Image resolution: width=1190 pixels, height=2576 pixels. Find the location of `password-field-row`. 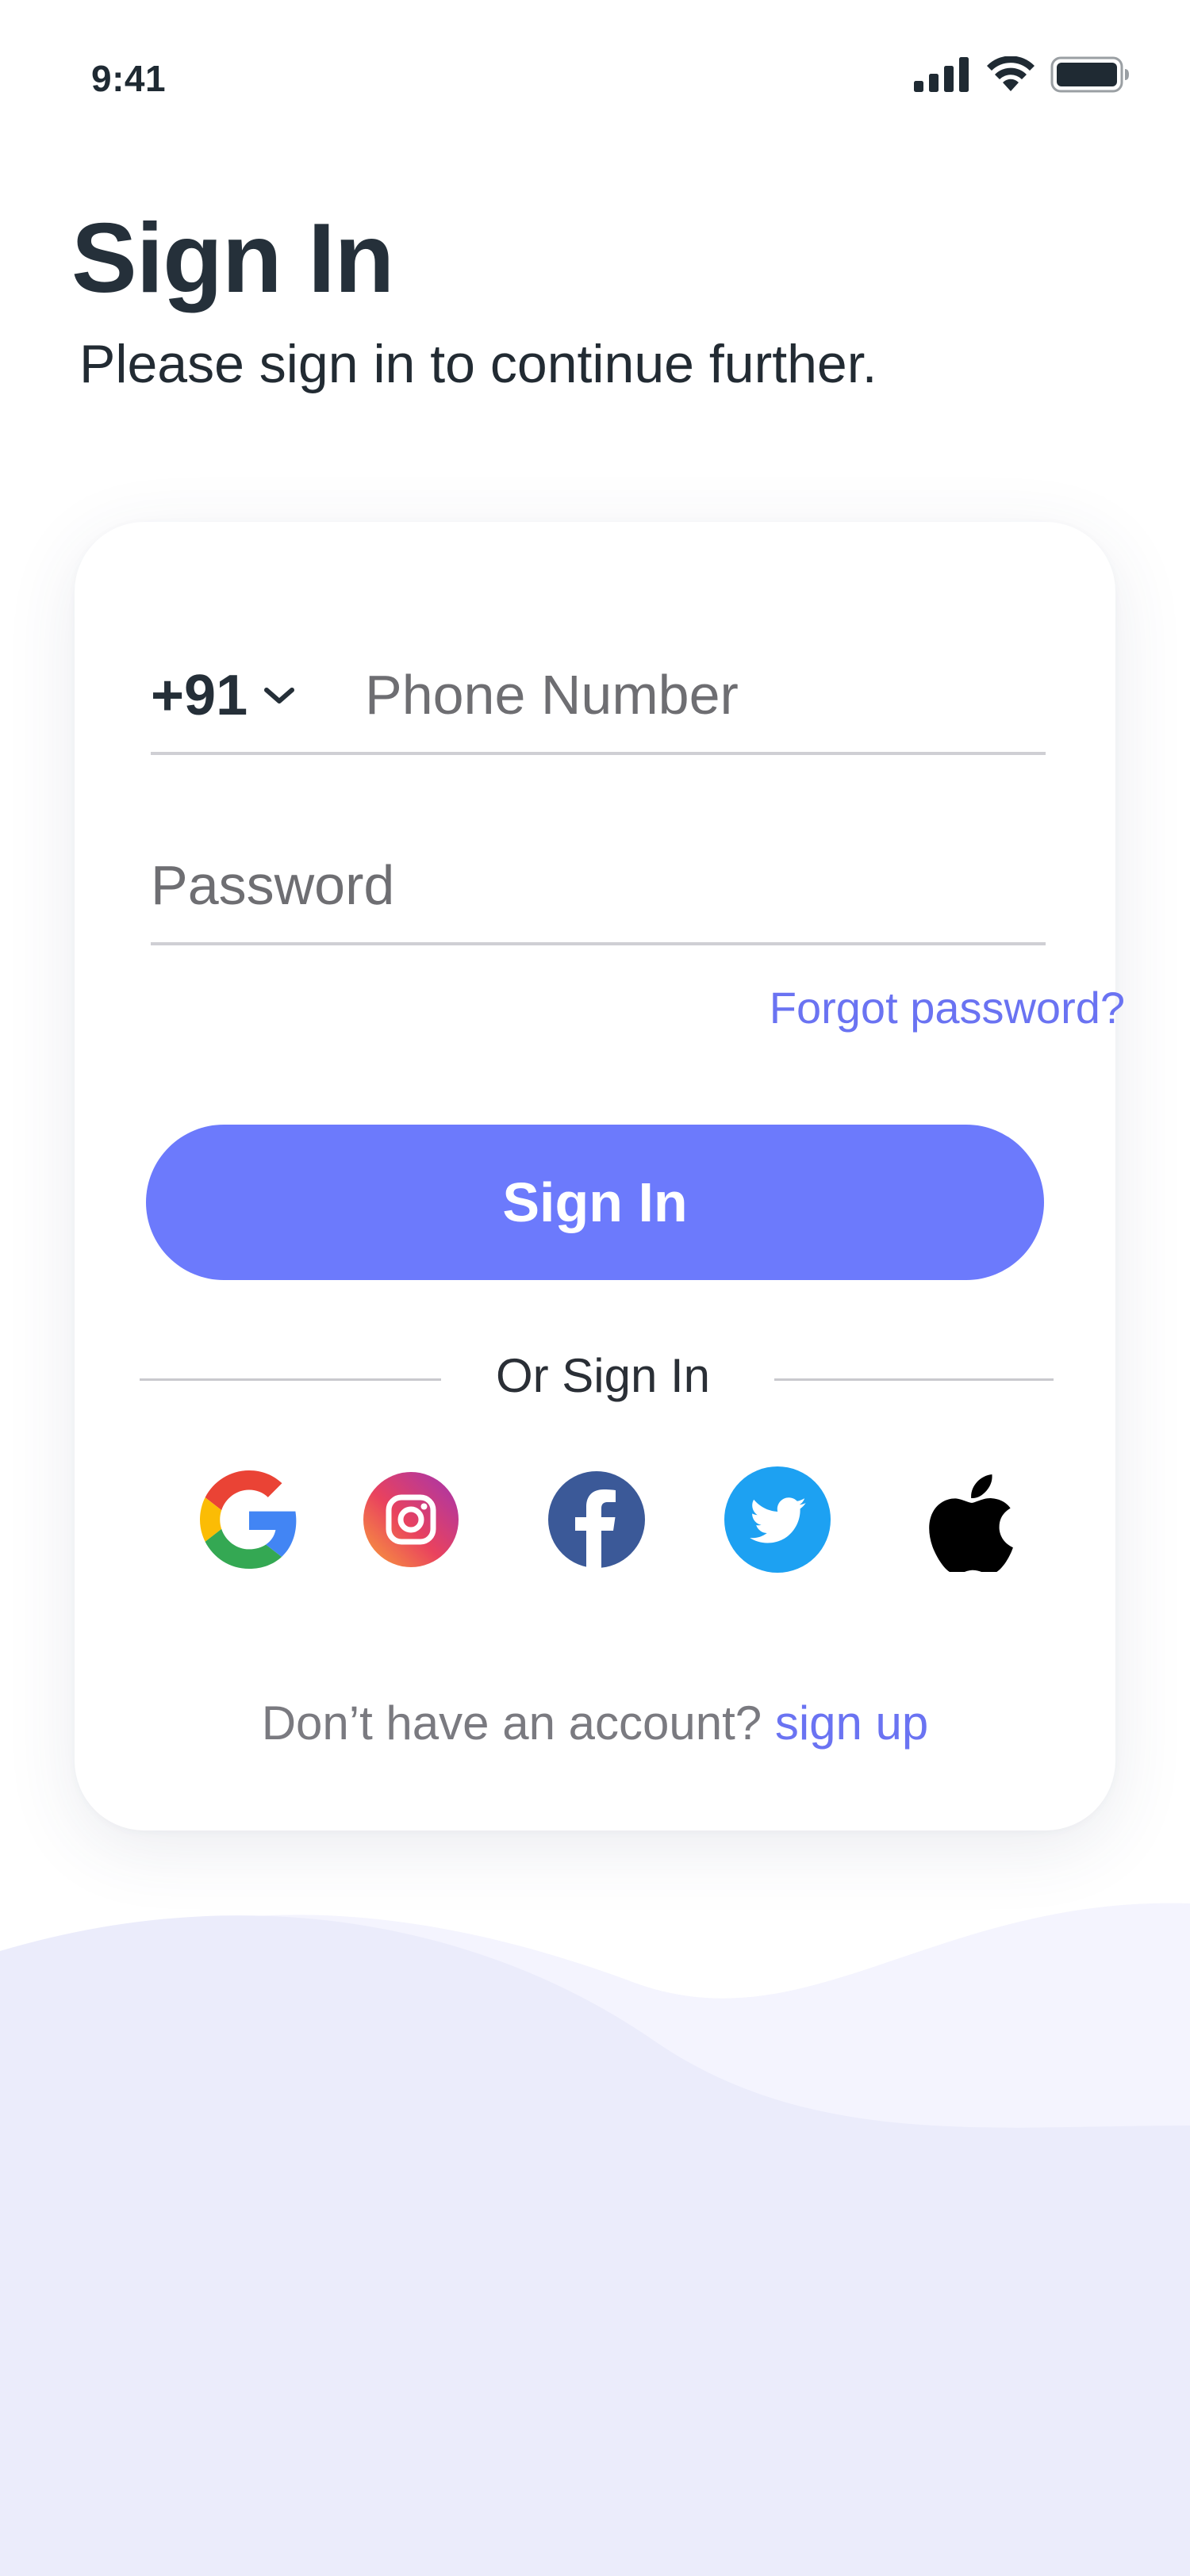

password-field-row is located at coordinates (598, 888).